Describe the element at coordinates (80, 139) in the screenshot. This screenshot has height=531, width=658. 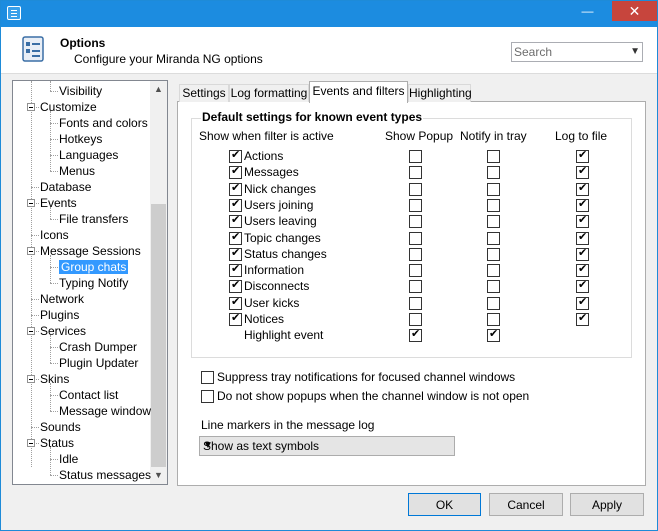
I see `tree-item: Hotkeys` at that location.